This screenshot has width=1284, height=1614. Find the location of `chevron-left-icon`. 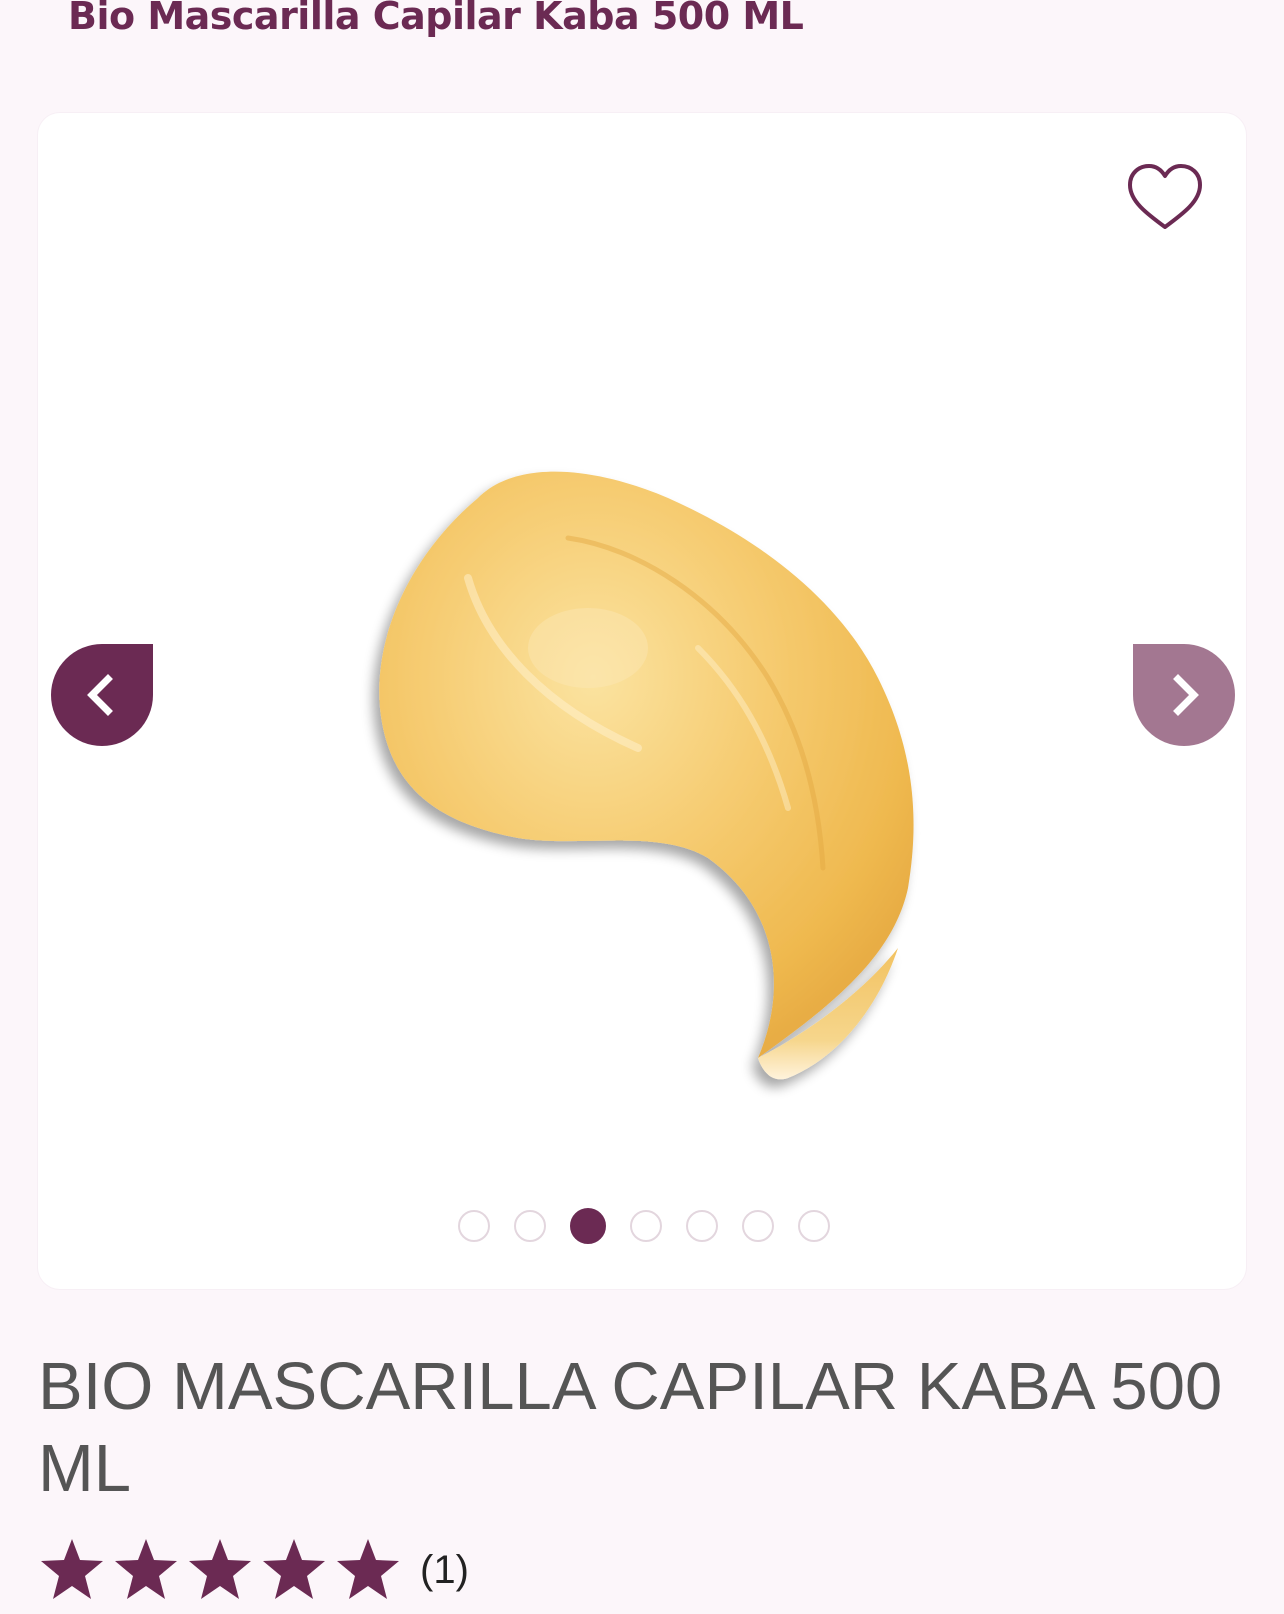

chevron-left-icon is located at coordinates (100, 695).